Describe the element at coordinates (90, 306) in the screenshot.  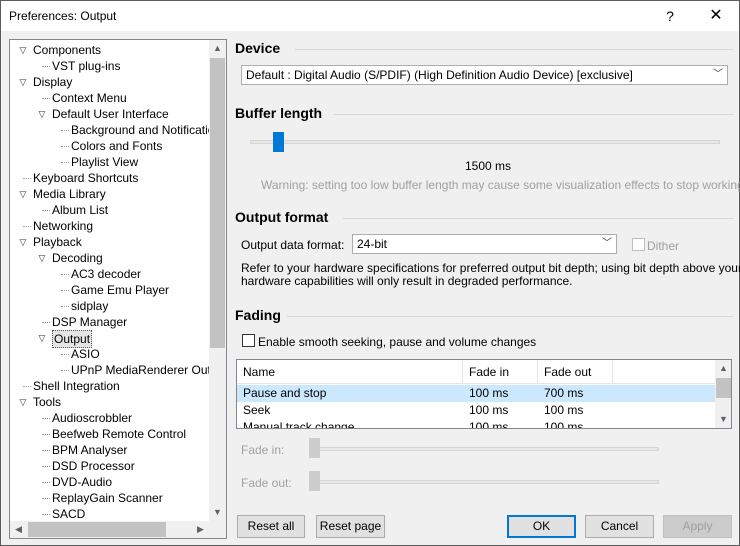
I see `tree-item-label: sidplay` at that location.